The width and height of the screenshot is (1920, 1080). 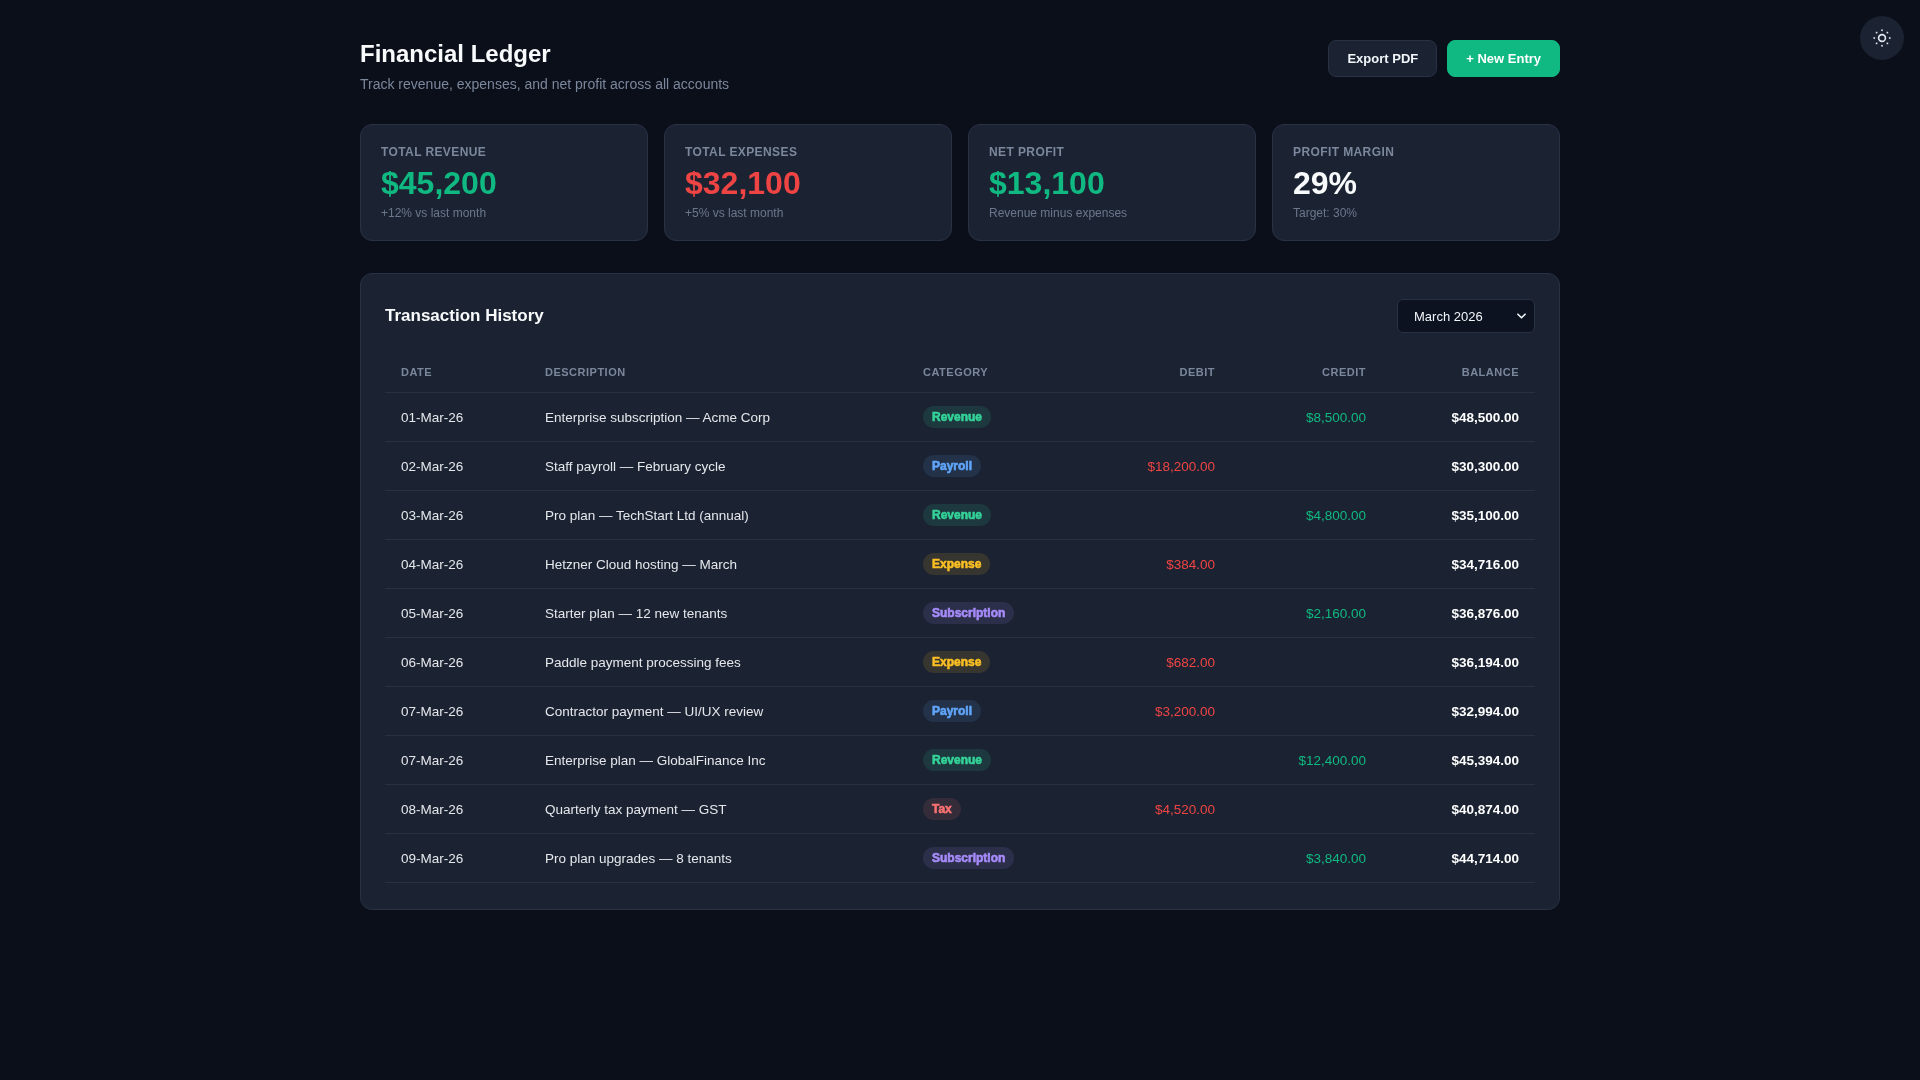 What do you see at coordinates (1383, 58) in the screenshot?
I see `export-button: Export PDF` at bounding box center [1383, 58].